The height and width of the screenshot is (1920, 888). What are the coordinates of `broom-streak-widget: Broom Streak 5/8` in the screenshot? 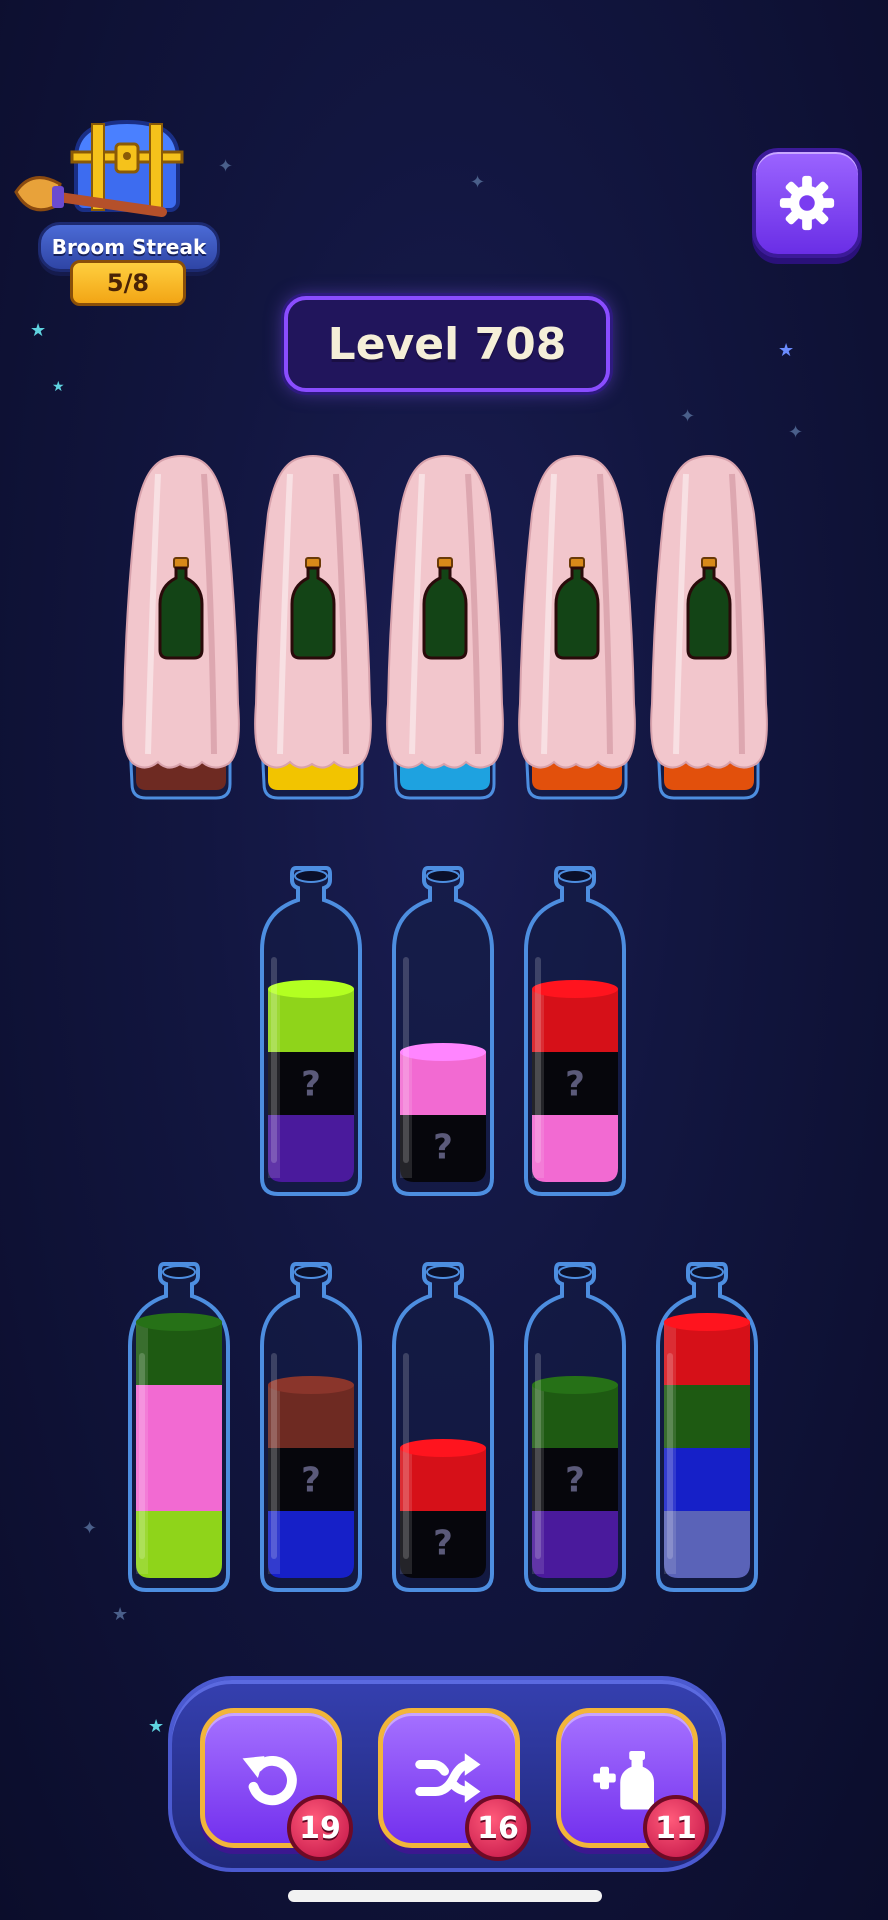 It's located at (116, 212).